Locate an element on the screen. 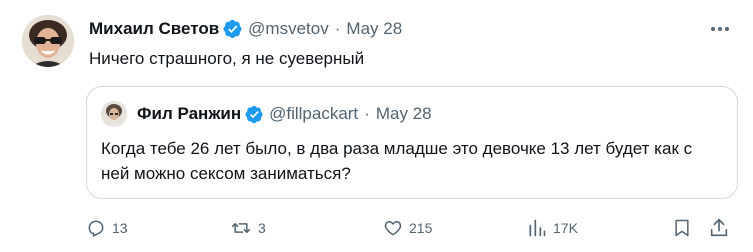 Image resolution: width=753 pixels, height=252 pixels. more-icon is located at coordinates (720, 29).